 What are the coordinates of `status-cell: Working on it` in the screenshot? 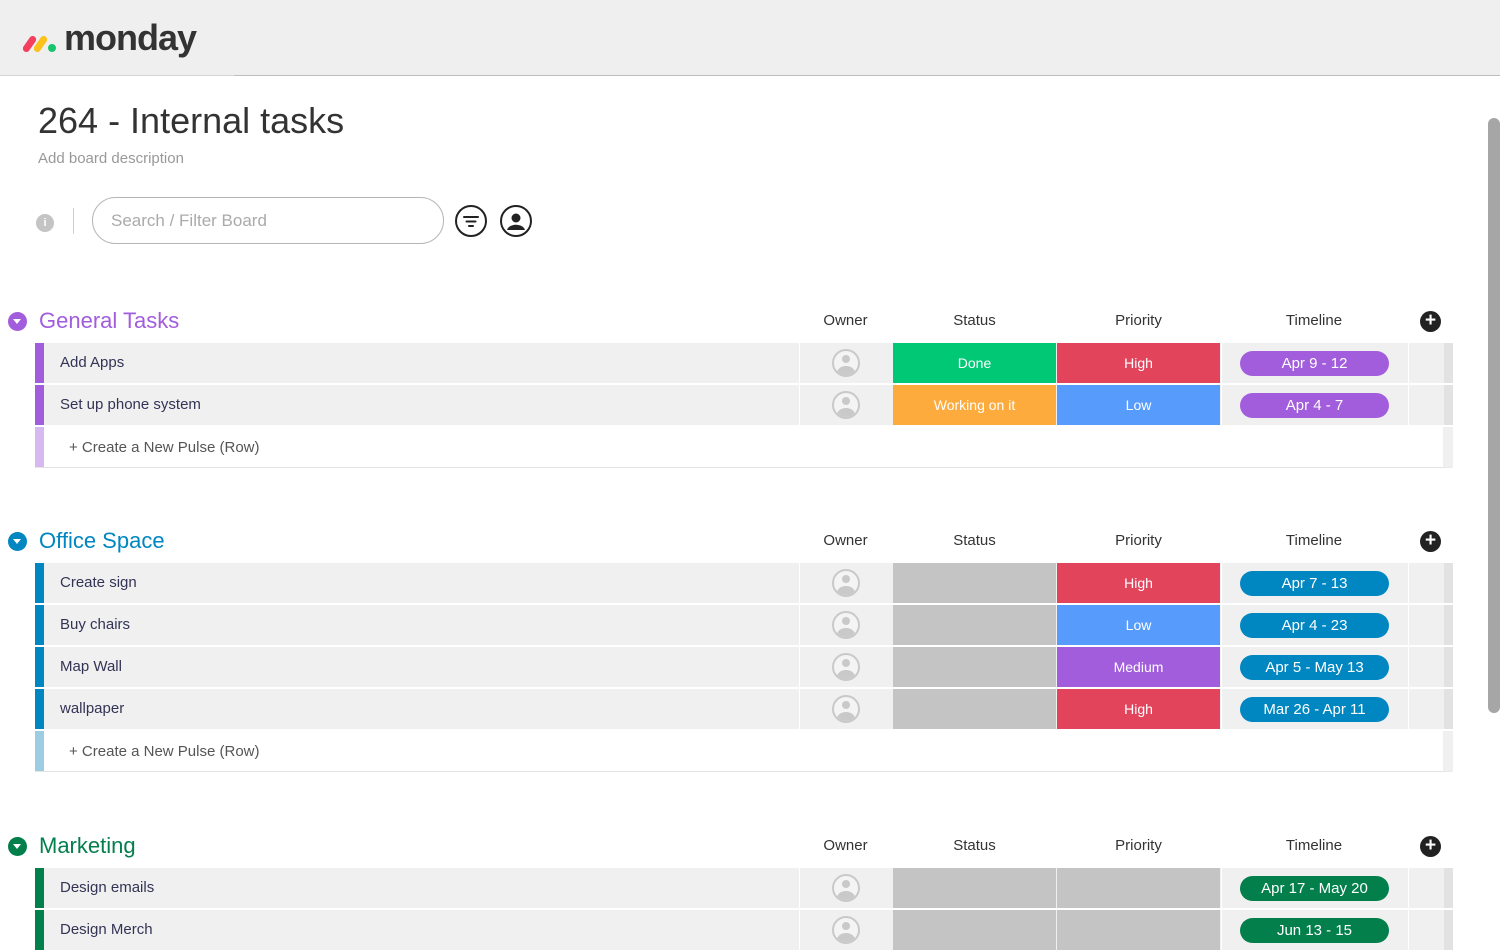 It's located at (974, 405).